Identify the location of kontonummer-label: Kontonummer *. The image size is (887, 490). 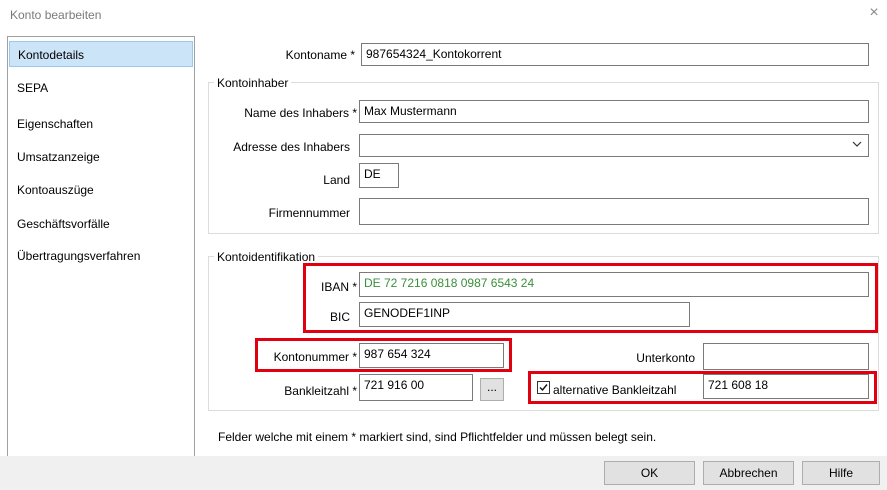
(315, 357).